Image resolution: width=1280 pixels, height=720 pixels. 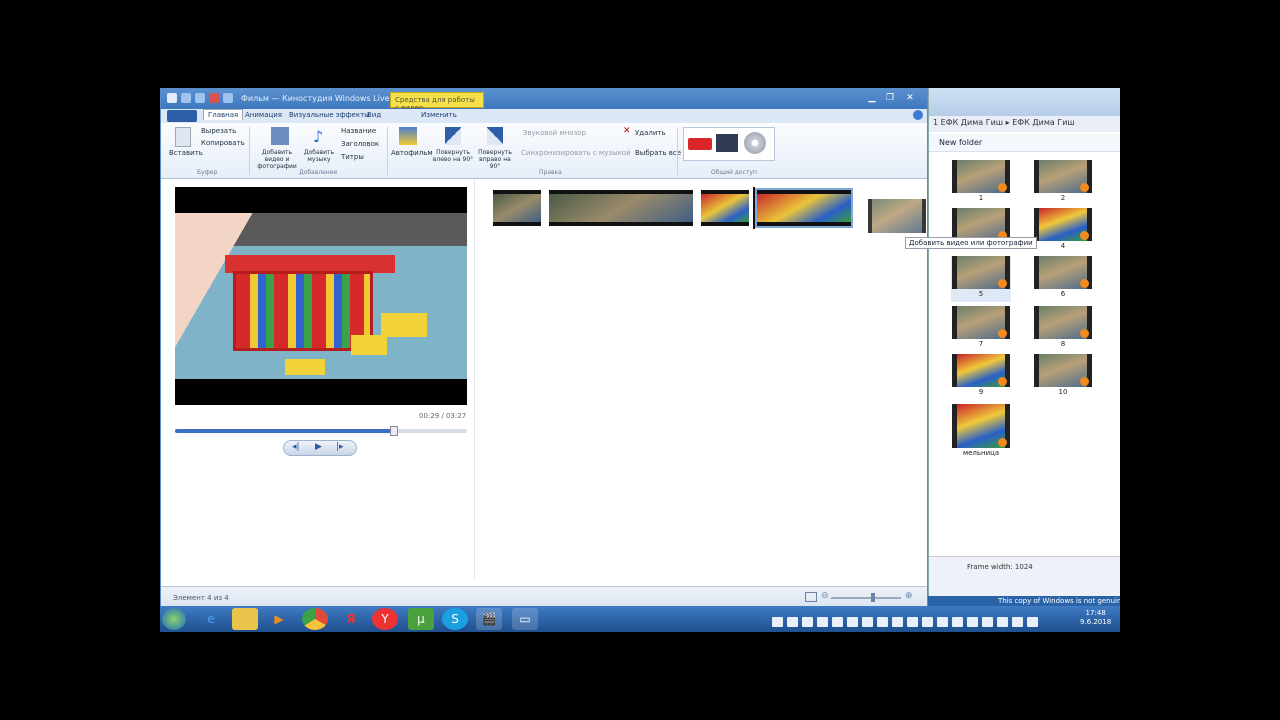 What do you see at coordinates (360, 144) in the screenshot?
I see `caption-button: Заголовок` at bounding box center [360, 144].